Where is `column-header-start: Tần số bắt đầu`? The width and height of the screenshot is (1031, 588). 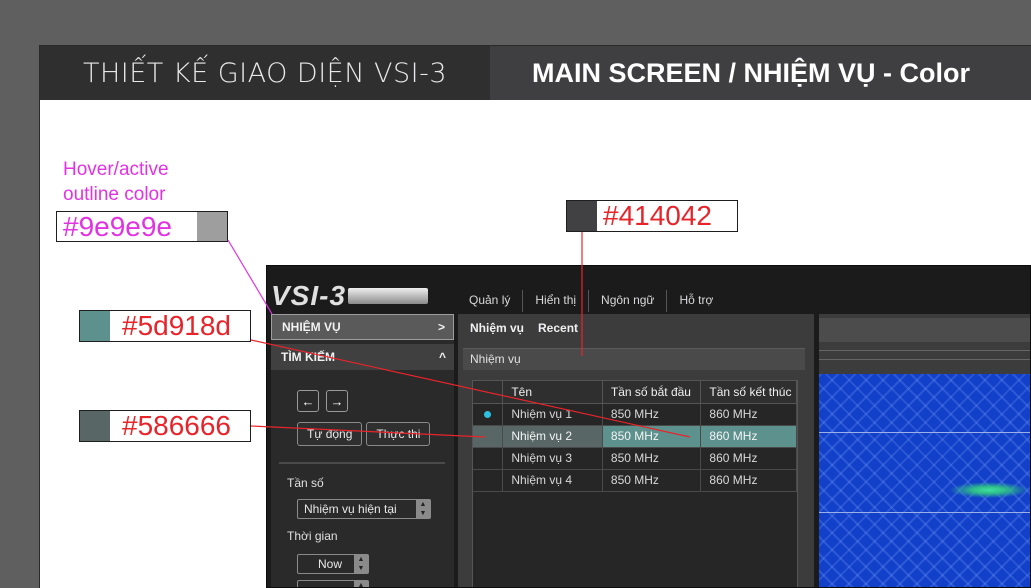
column-header-start: Tần số bắt đầu is located at coordinates (652, 392).